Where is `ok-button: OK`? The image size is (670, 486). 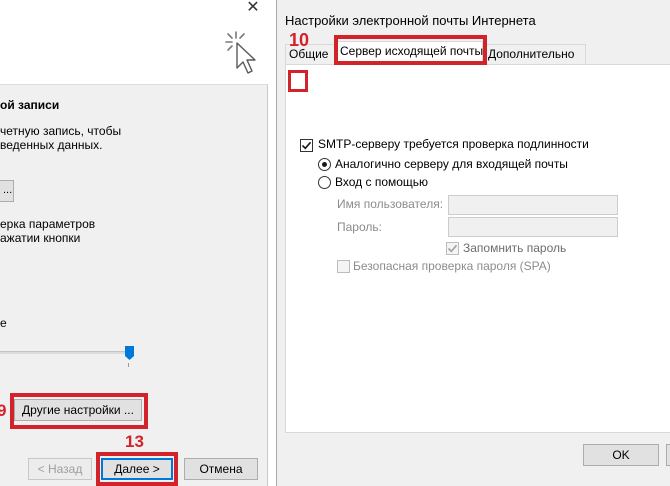
ok-button: OK is located at coordinates (621, 455).